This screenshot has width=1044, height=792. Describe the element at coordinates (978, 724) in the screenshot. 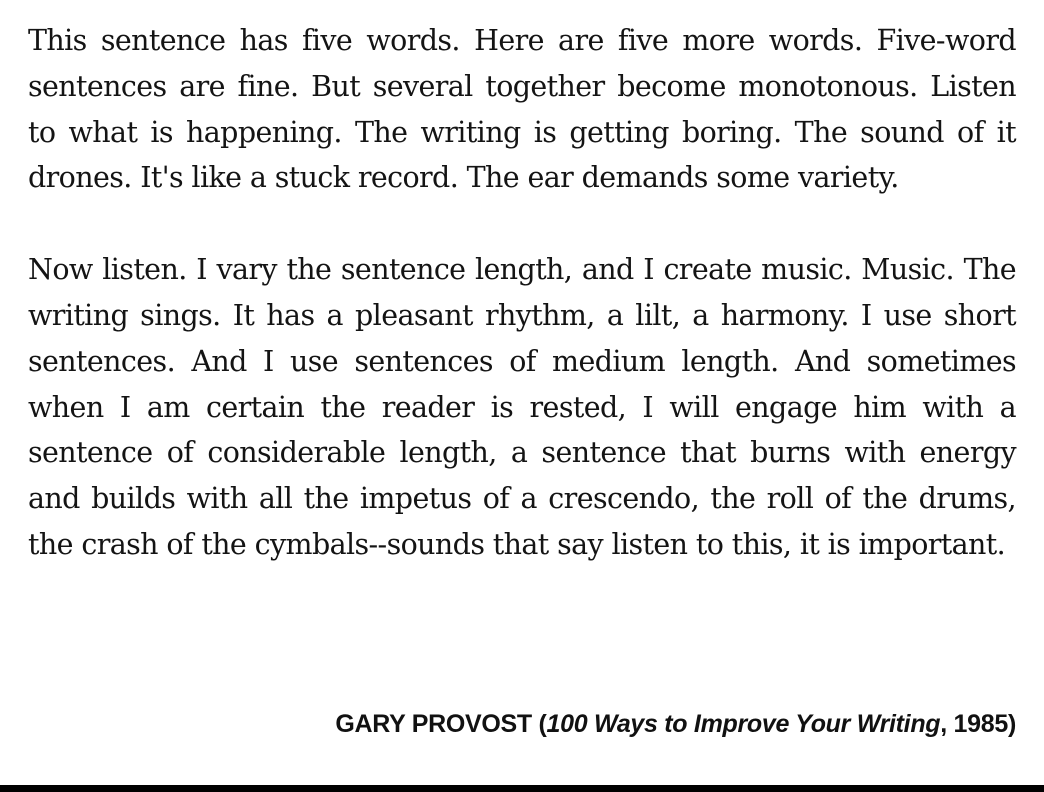

I see `publication-year: , 1985)` at that location.